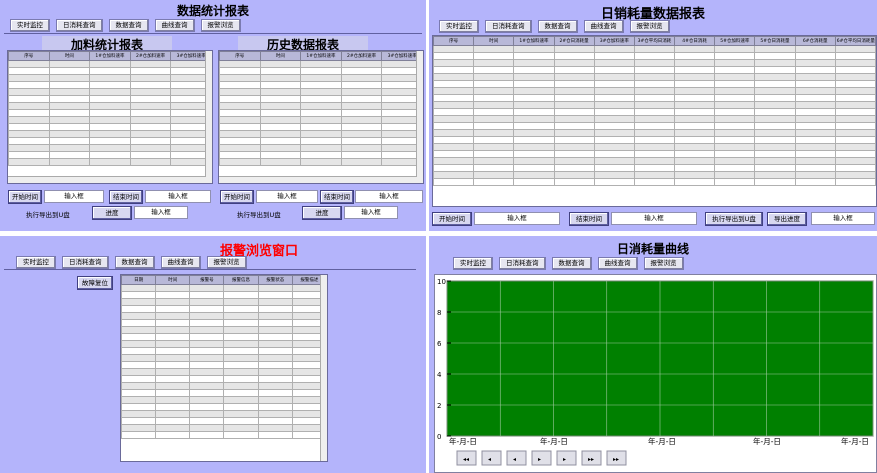  Describe the element at coordinates (287, 196) in the screenshot. I see `start-time-input-2: 输入框` at that location.